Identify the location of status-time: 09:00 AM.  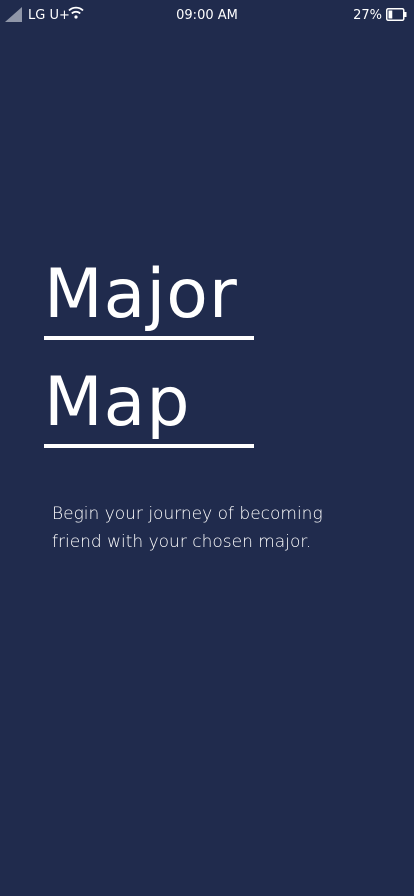
(207, 15).